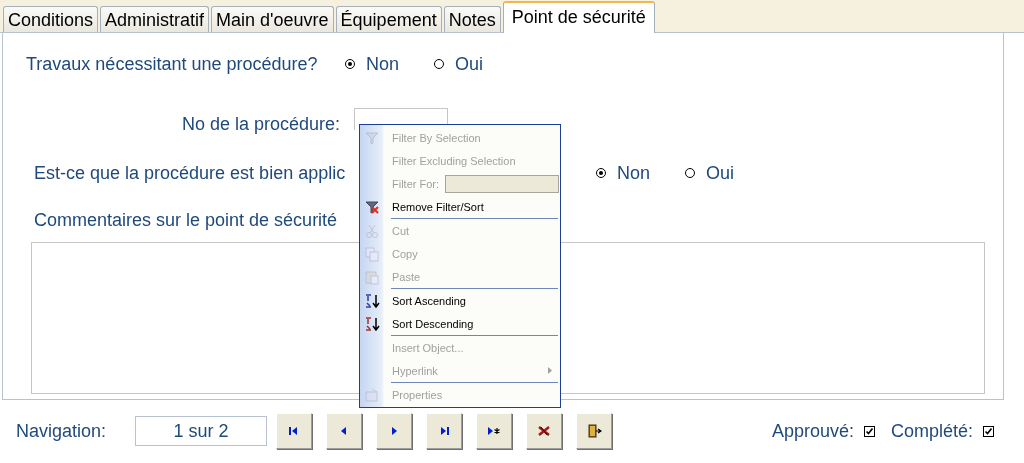  I want to click on exit-door-icon, so click(594, 431).